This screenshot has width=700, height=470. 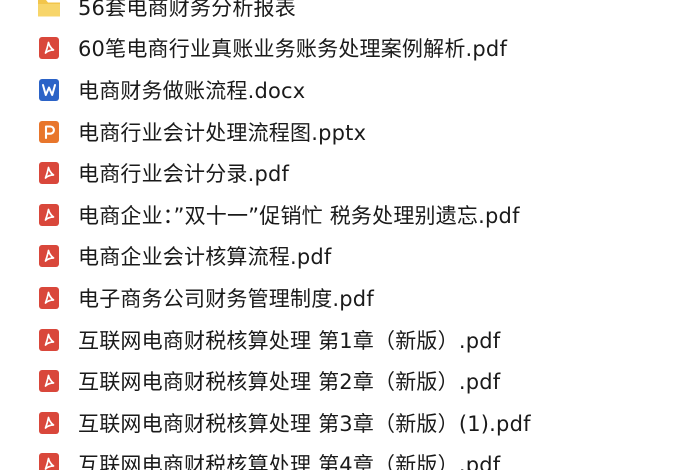 I want to click on folder-item: 56套电商财务分析报表, so click(x=350, y=14).